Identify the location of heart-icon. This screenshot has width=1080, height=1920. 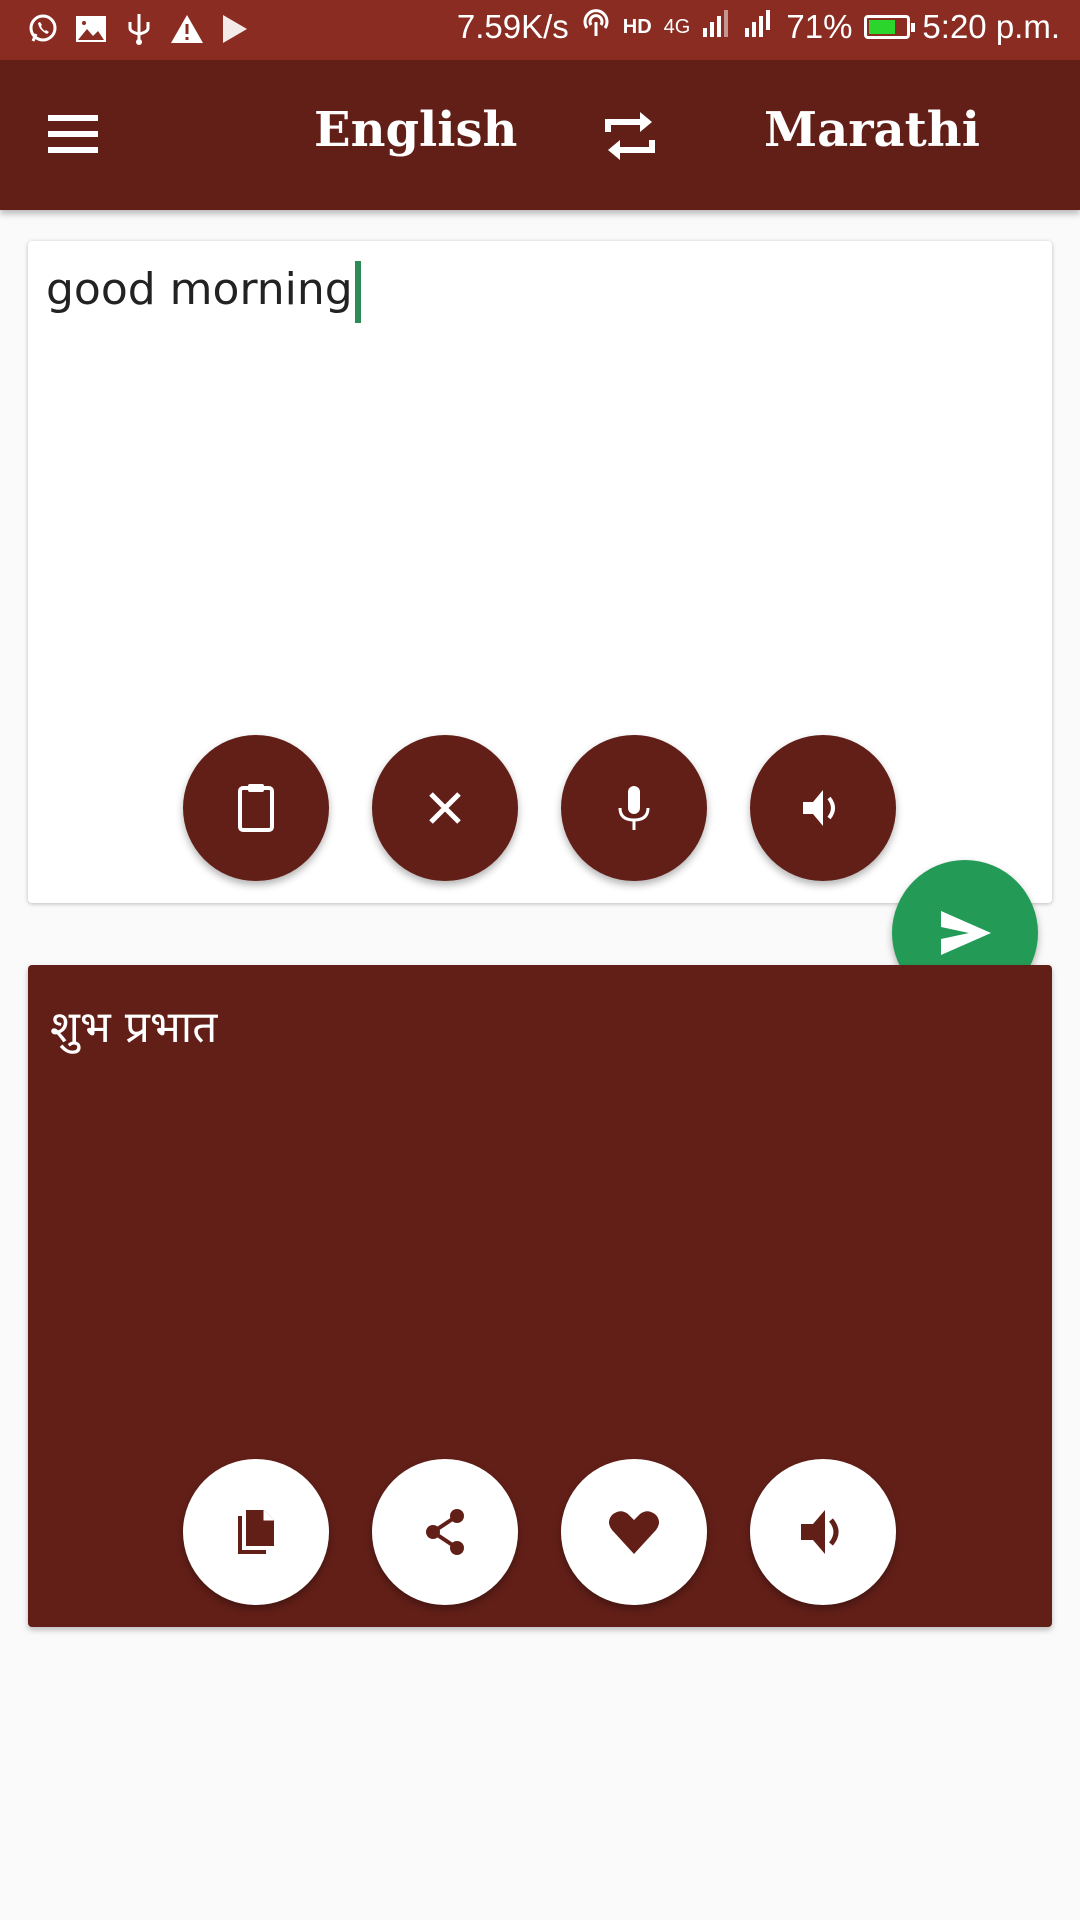
(634, 1532).